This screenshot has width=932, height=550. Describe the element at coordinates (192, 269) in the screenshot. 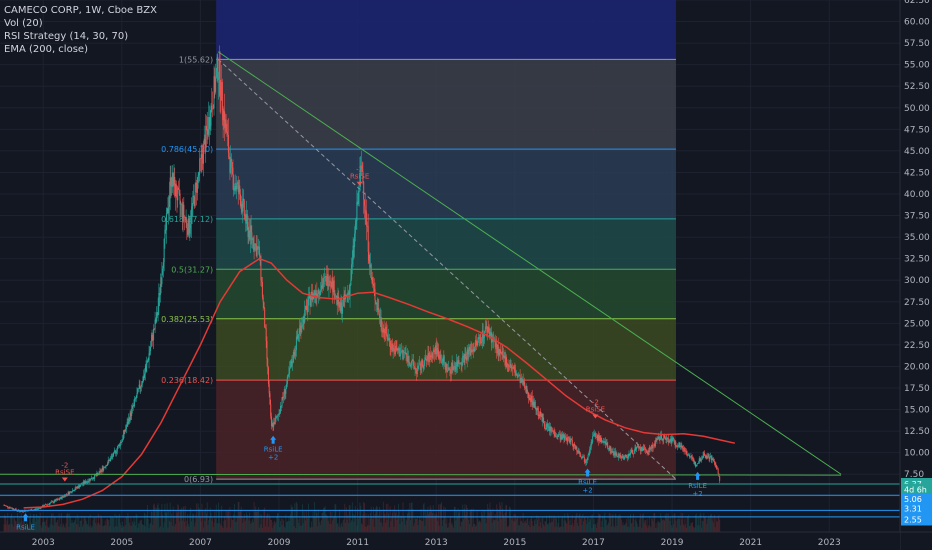

I see `fib-level-label: 0.5(31.27)` at that location.